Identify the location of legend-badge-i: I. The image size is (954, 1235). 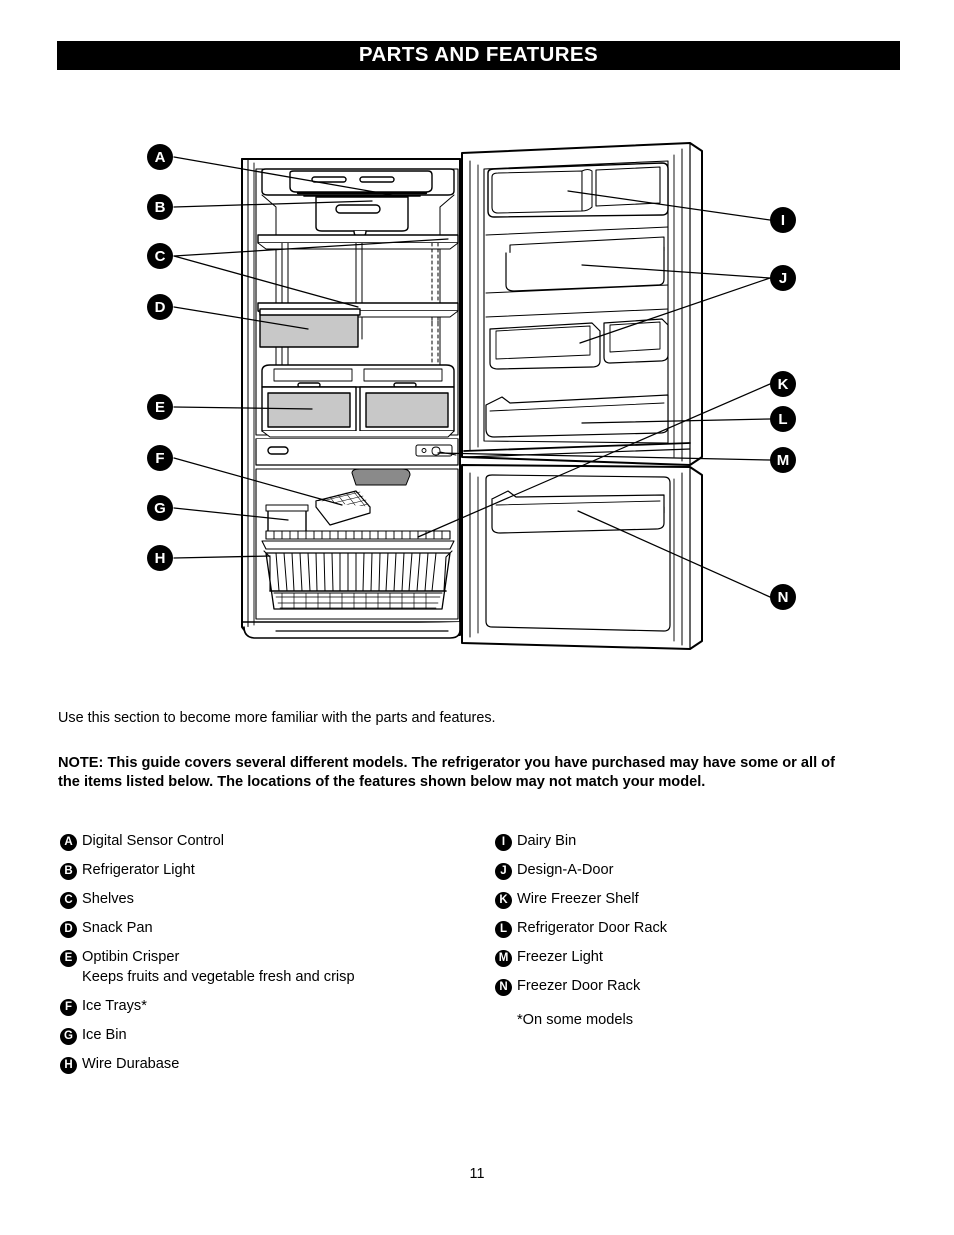
(503, 842).